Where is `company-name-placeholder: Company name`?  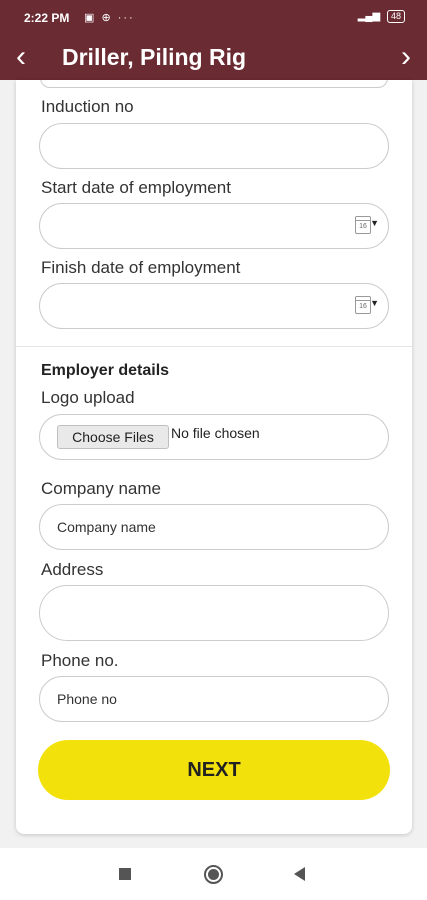 company-name-placeholder: Company name is located at coordinates (106, 527).